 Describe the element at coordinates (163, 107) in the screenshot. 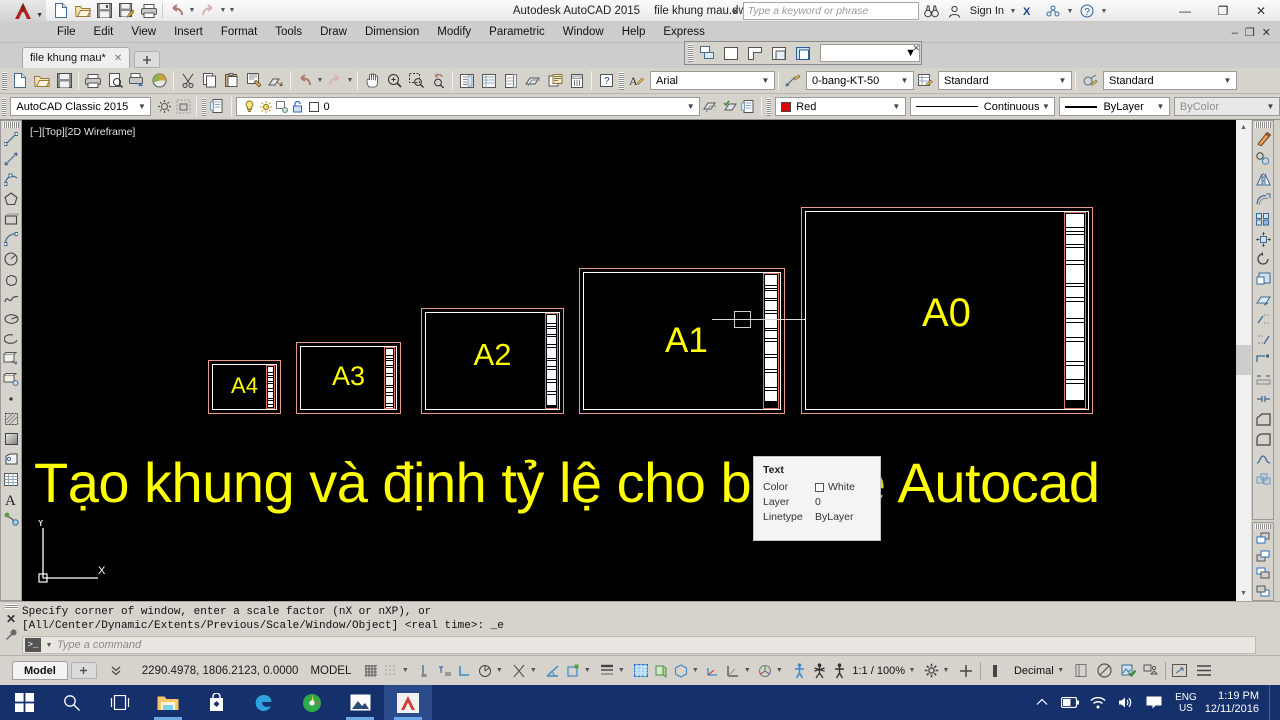

I see `workspace-settings-button` at that location.